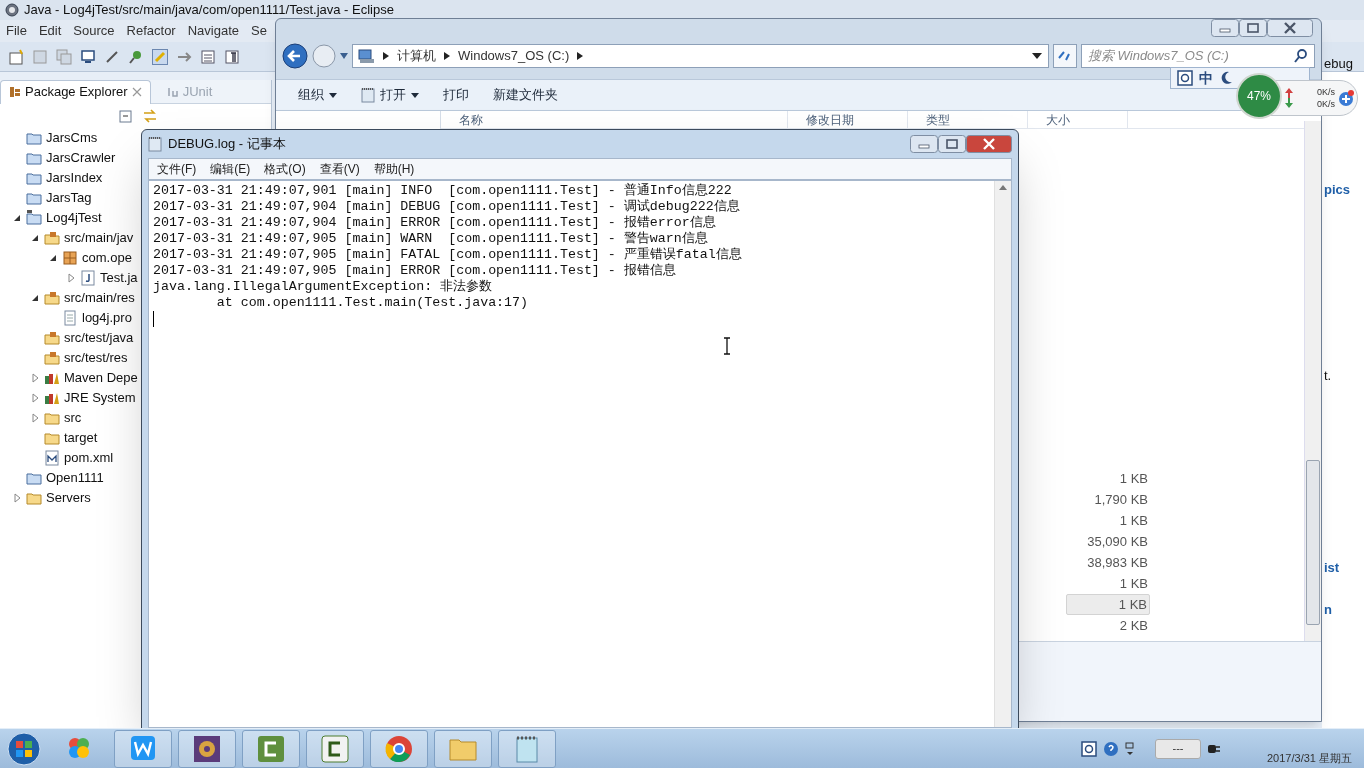  I want to click on tree-item: Open1111, so click(75, 478).